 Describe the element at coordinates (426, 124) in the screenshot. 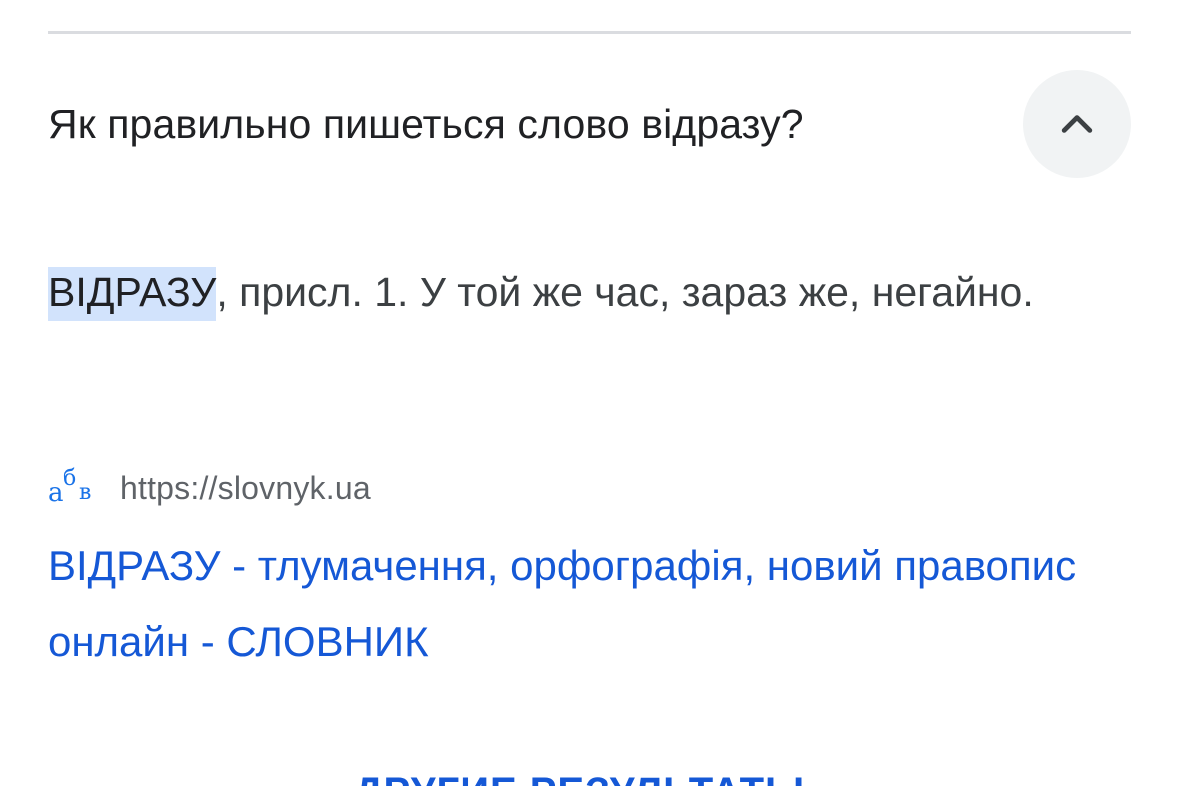

I see `faq-question: Як правильно пишеться слово відразу?` at that location.